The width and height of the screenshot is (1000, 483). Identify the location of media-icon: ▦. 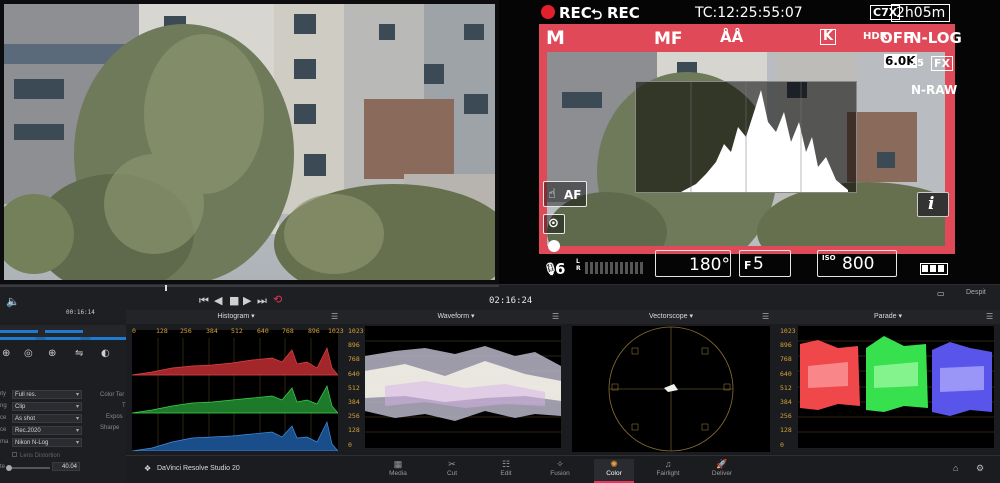
(398, 464).